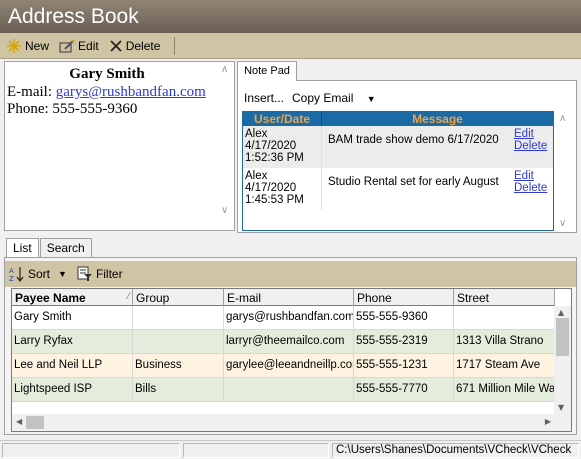 The width and height of the screenshot is (581, 459). I want to click on contact-email-line: E-mail: garys@rushbandfan.com, so click(120, 92).